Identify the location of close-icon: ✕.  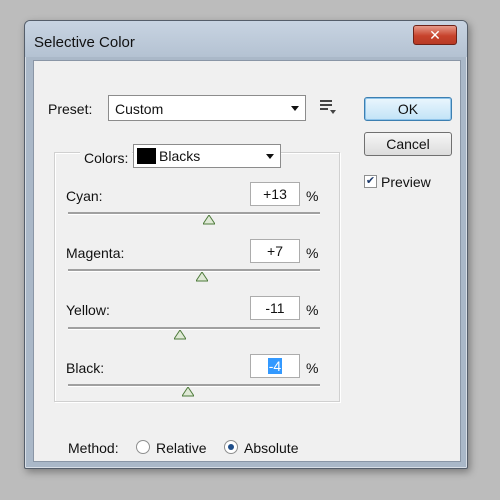
(435, 35).